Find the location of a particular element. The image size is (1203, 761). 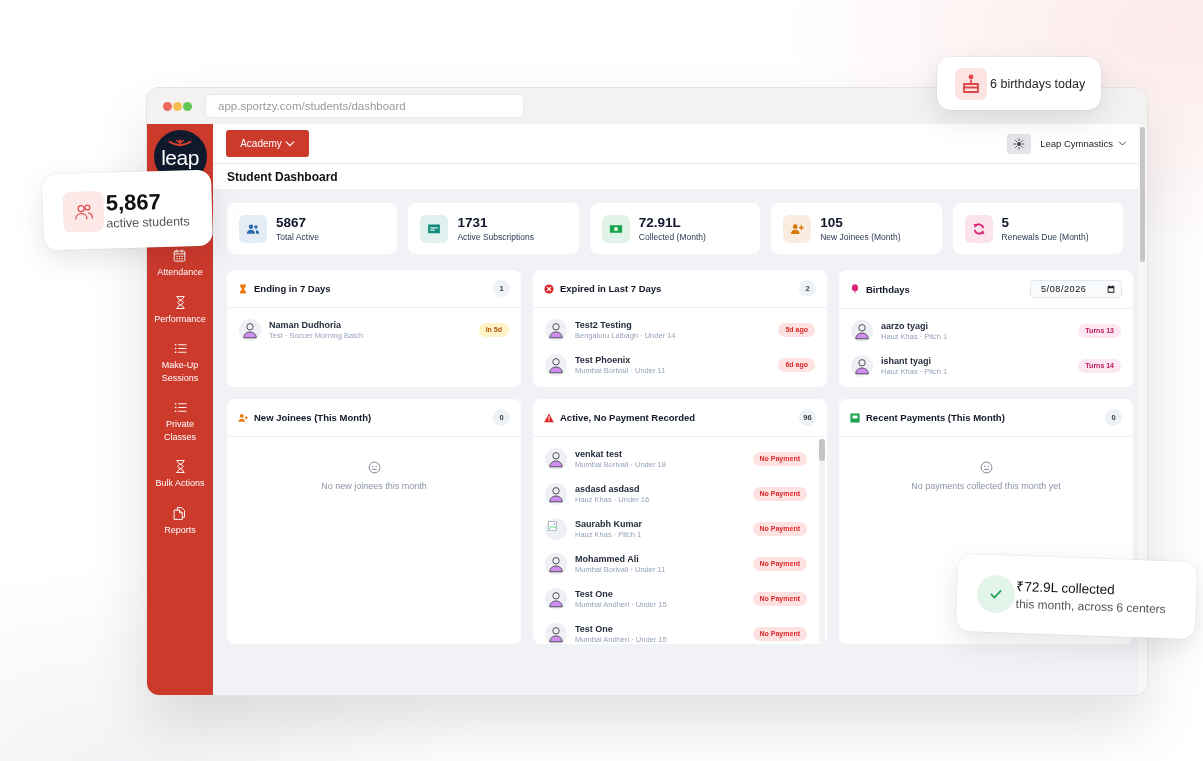

sun-icon is located at coordinates (1019, 143).